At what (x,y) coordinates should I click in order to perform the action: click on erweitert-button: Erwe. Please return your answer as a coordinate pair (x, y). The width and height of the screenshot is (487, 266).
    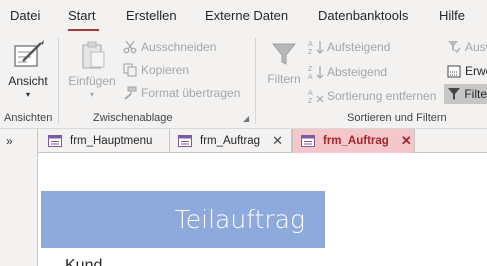
    Looking at the image, I should click on (466, 71).